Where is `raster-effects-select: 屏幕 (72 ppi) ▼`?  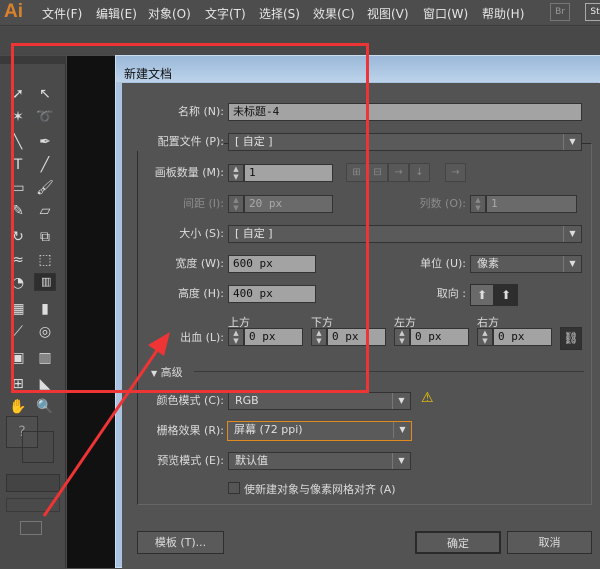 raster-effects-select: 屏幕 (72 ppi) ▼ is located at coordinates (319, 431).